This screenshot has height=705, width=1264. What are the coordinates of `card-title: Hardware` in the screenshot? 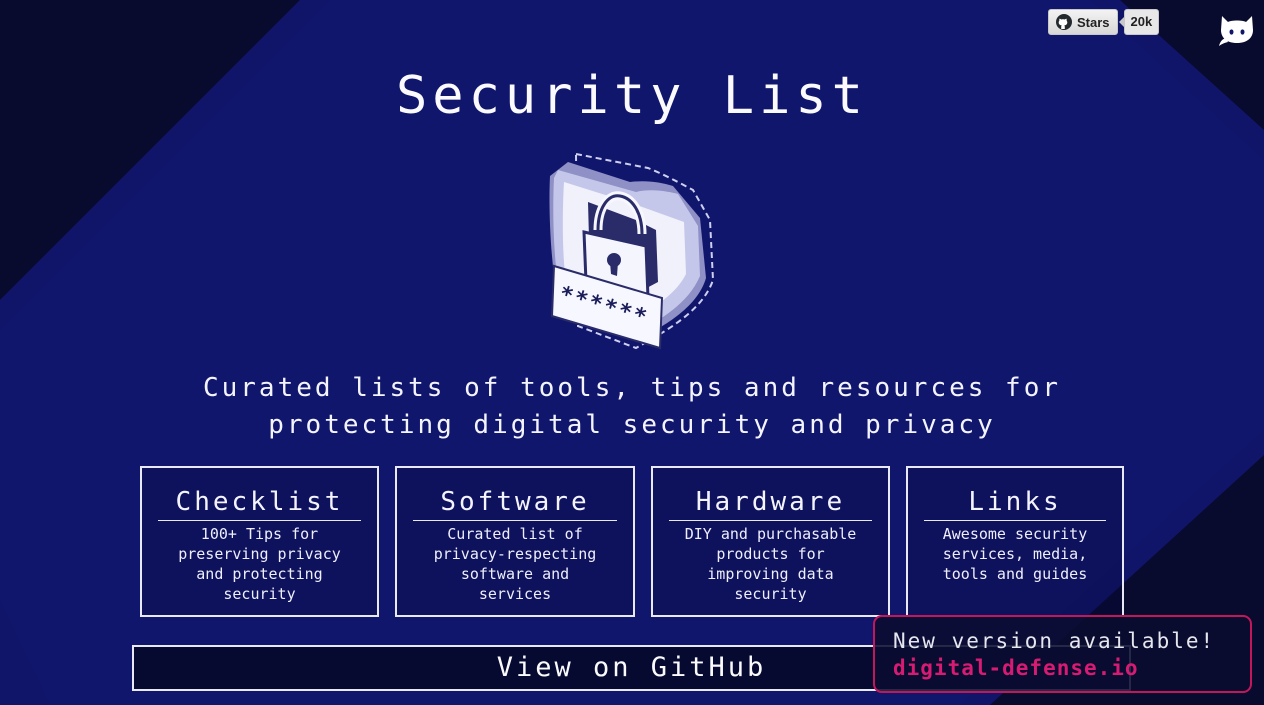 It's located at (770, 503).